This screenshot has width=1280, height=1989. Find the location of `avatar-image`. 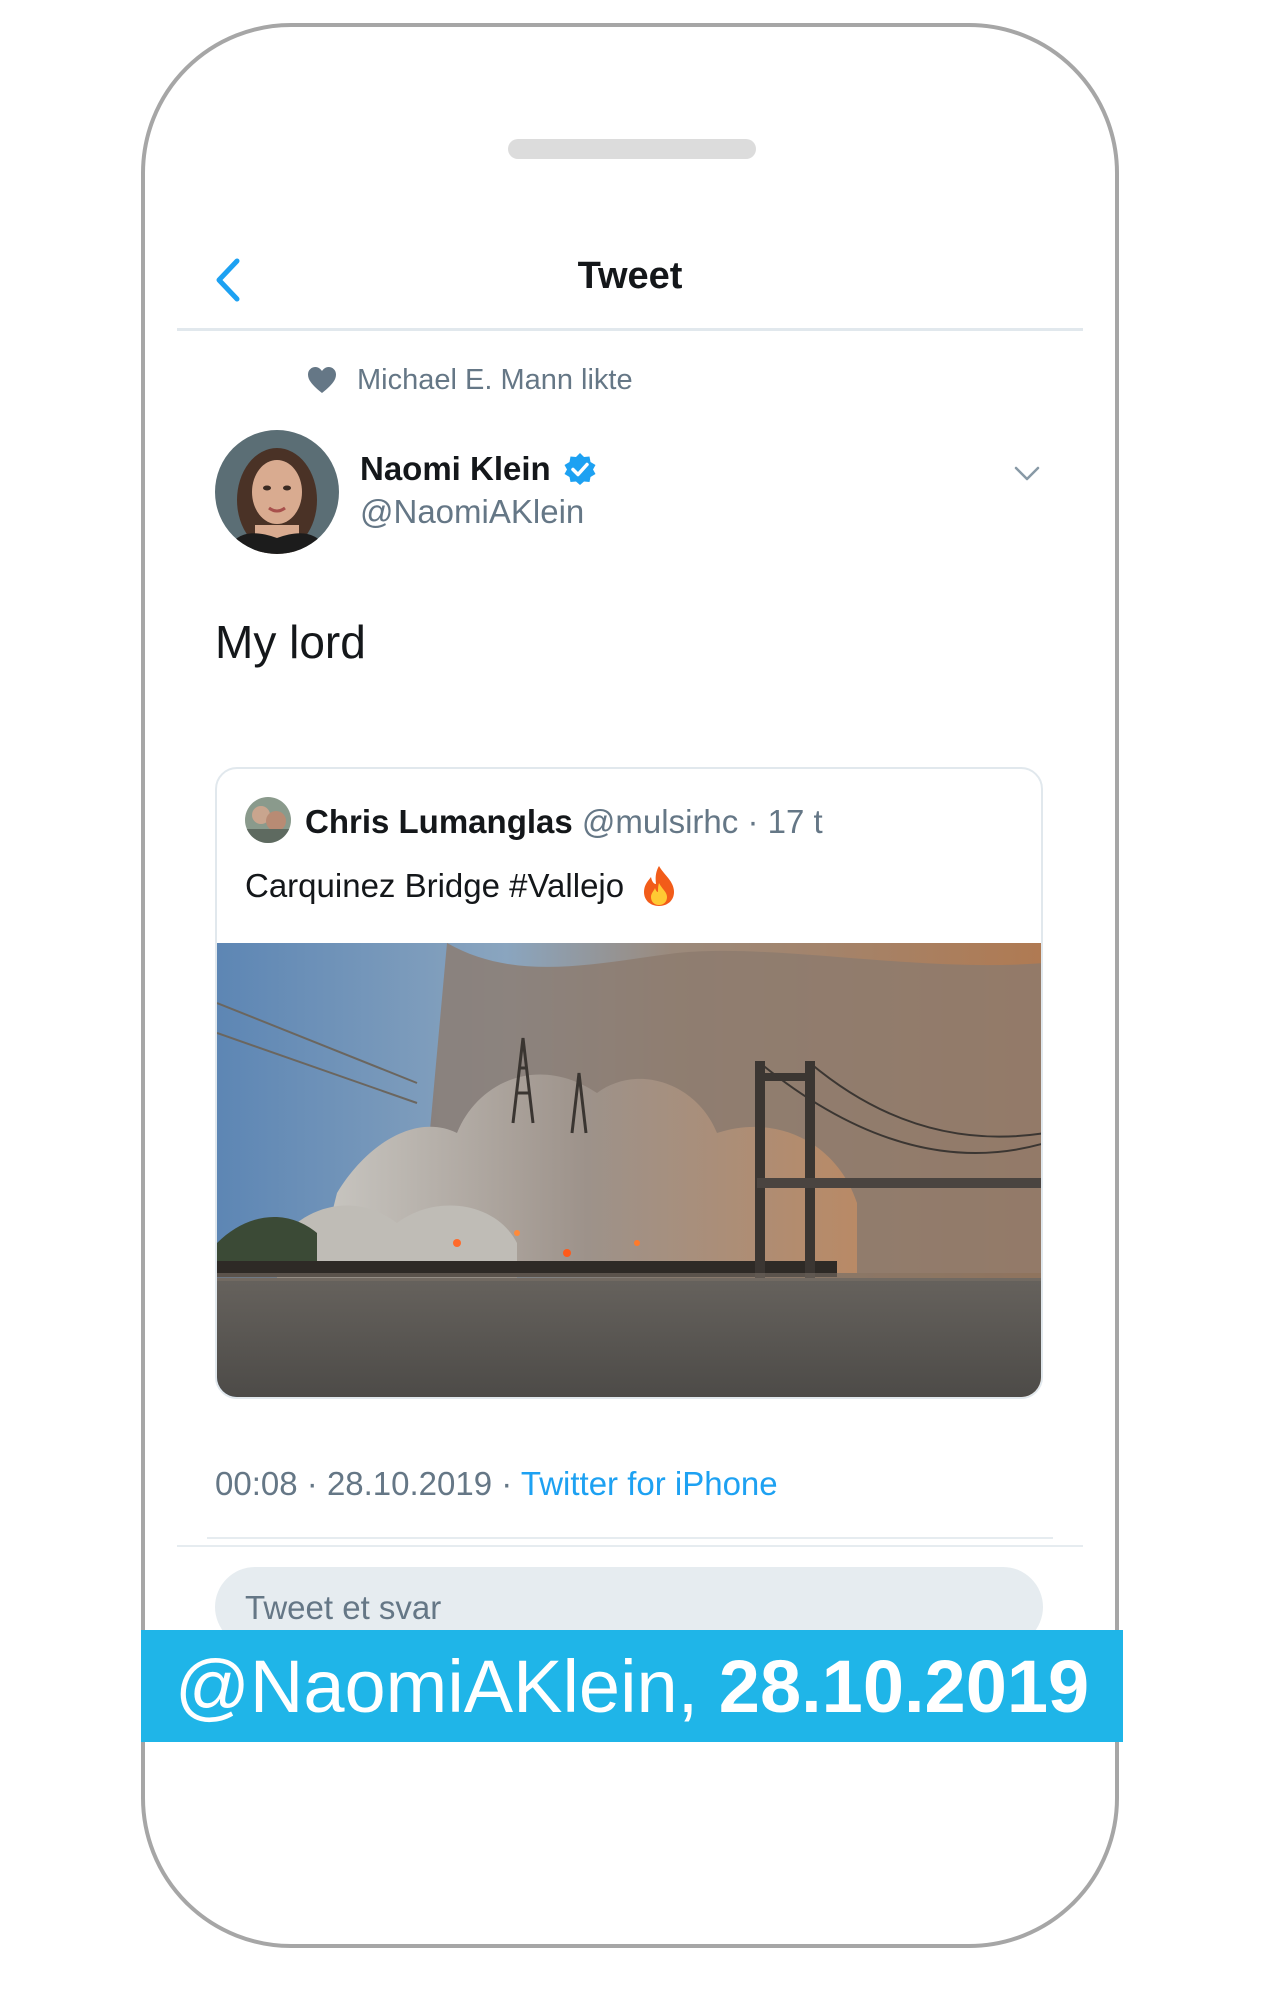

avatar-image is located at coordinates (277, 492).